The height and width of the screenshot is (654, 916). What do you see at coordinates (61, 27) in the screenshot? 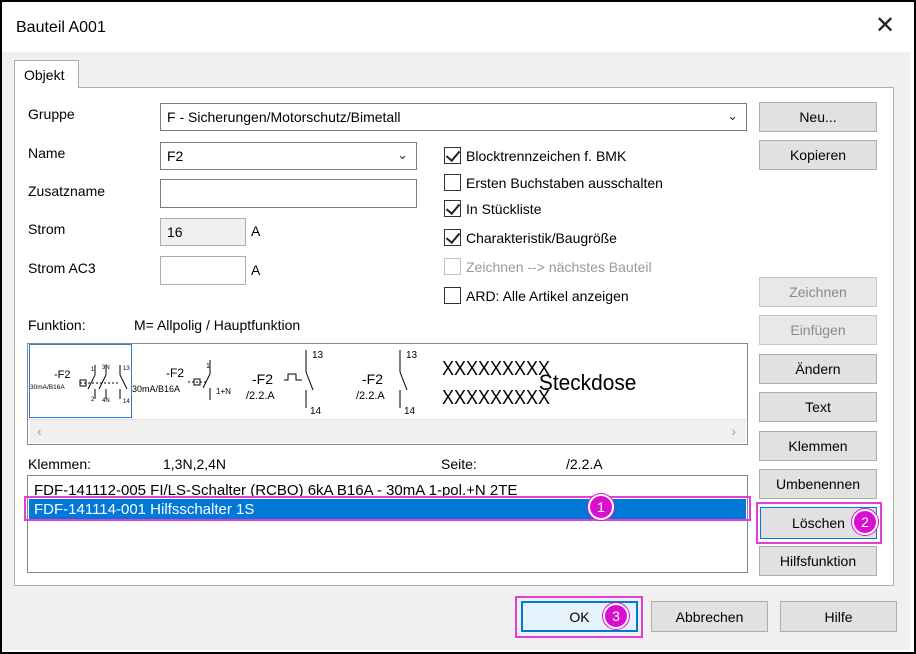
I see `window-title: Bauteil A001` at bounding box center [61, 27].